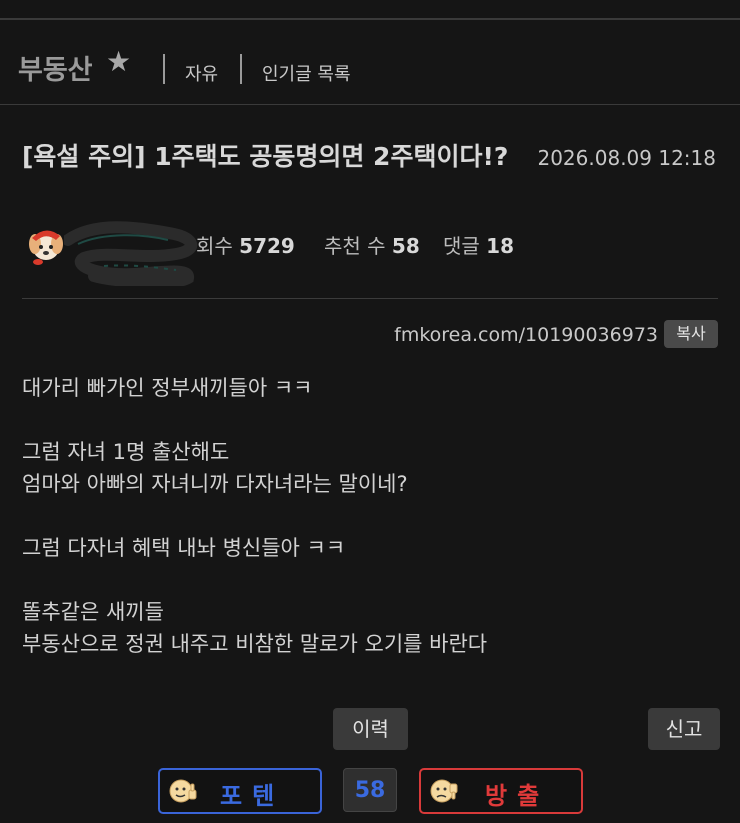 Image resolution: width=740 pixels, height=823 pixels. I want to click on views-meta: 회수 5729, so click(245, 244).